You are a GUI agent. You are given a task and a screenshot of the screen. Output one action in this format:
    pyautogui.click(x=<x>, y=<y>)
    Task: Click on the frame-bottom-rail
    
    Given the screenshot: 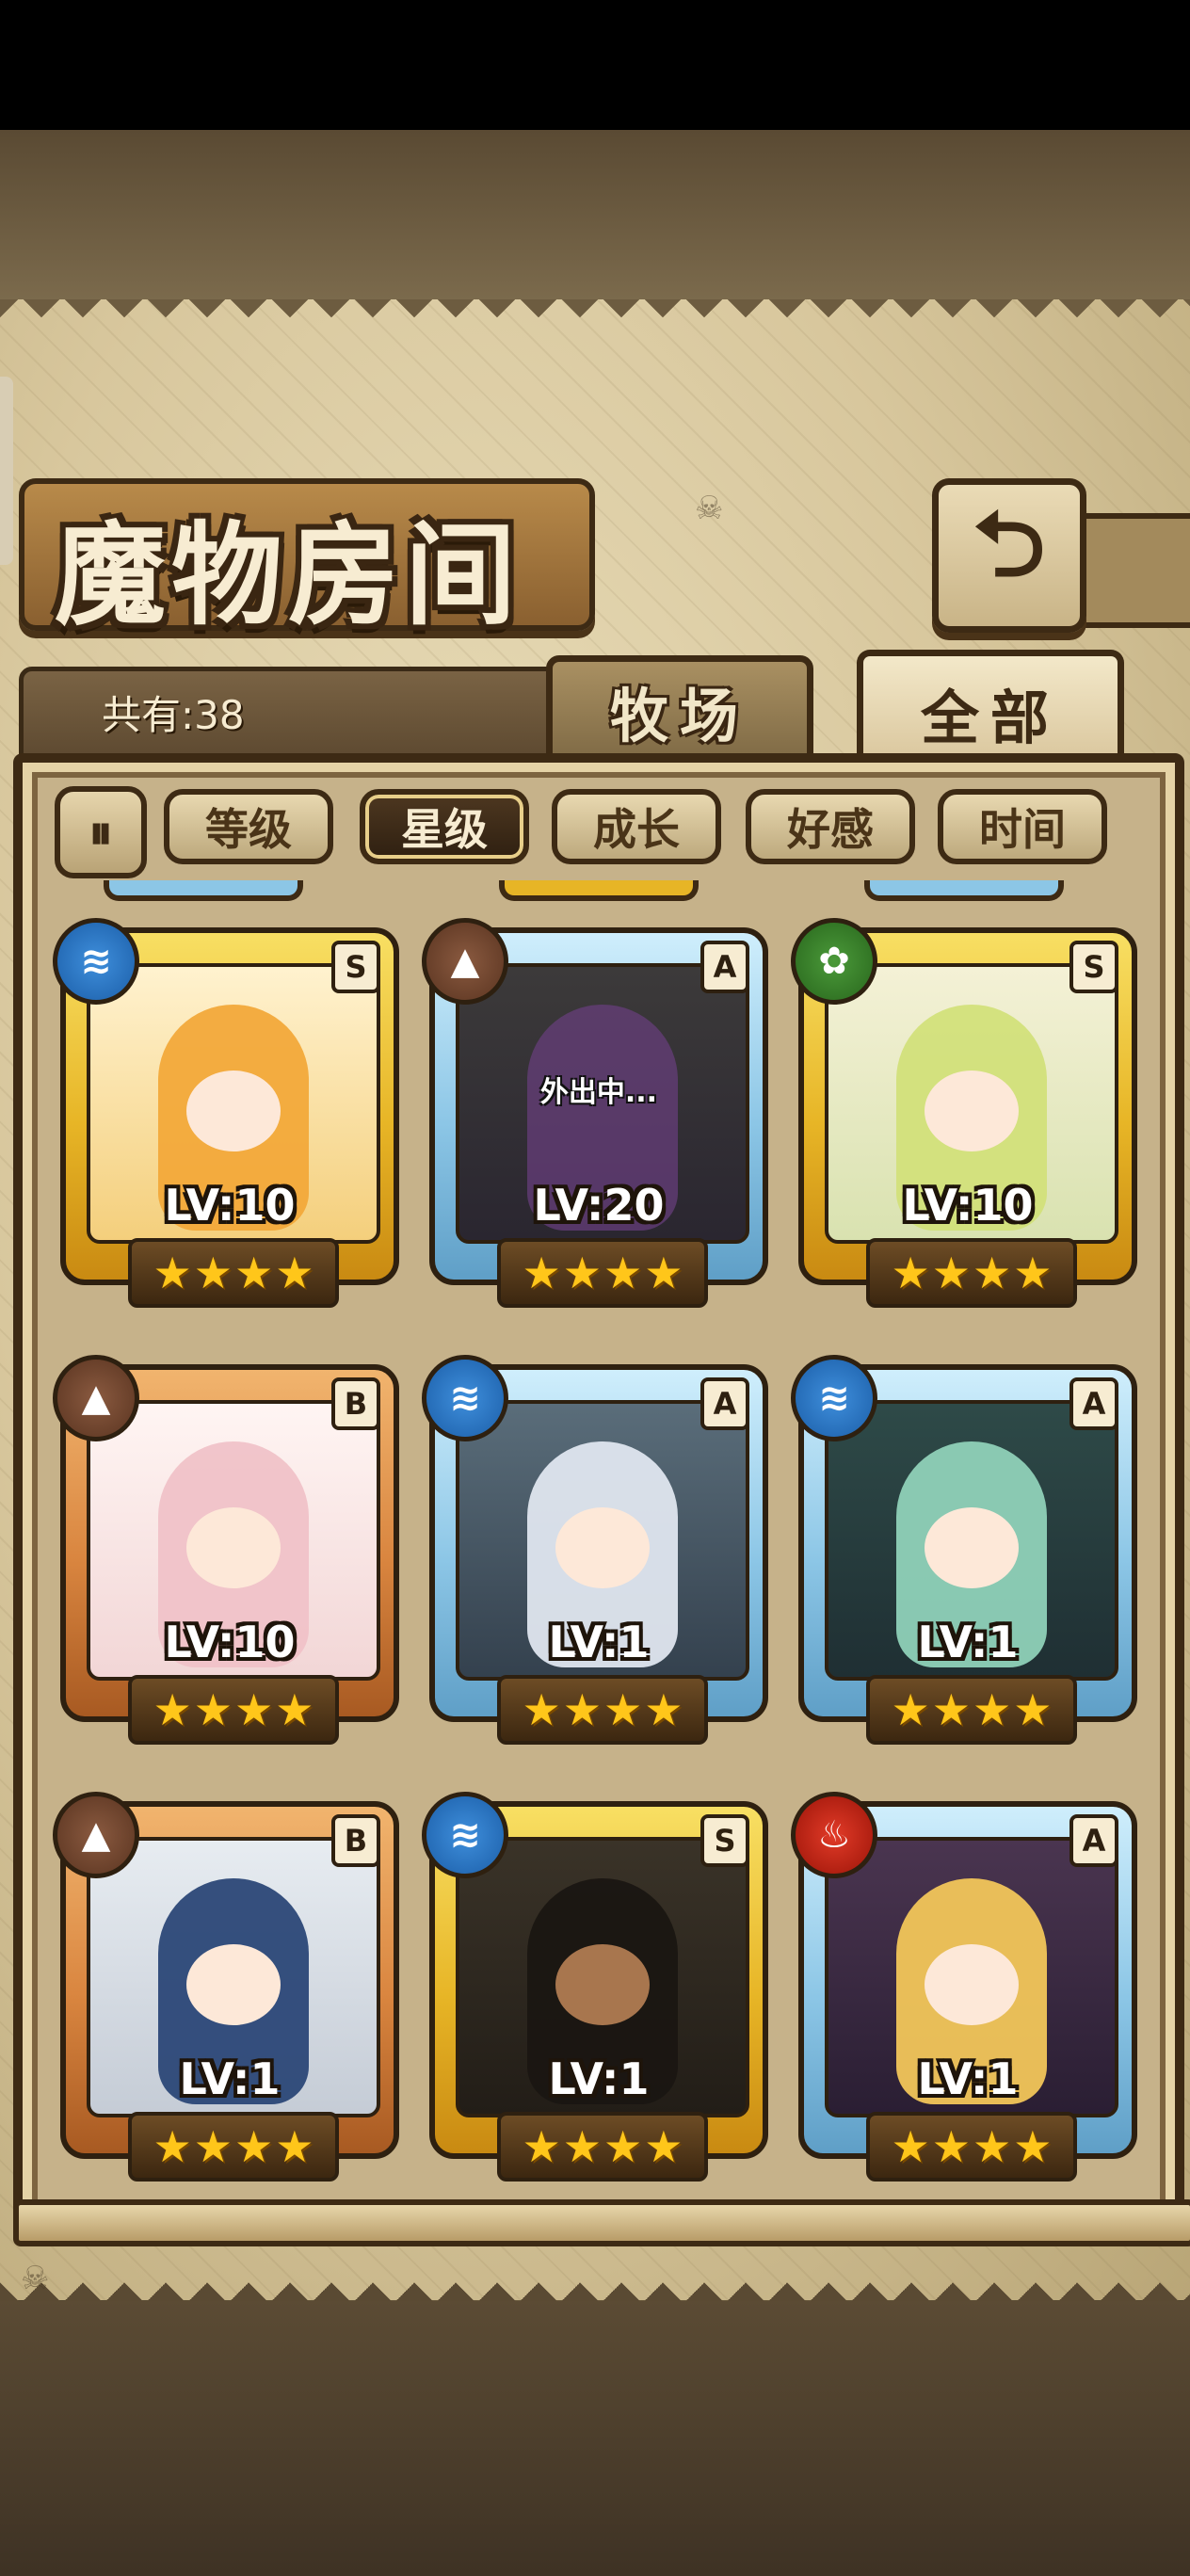 What is the action you would take?
    pyautogui.click(x=601, y=2222)
    